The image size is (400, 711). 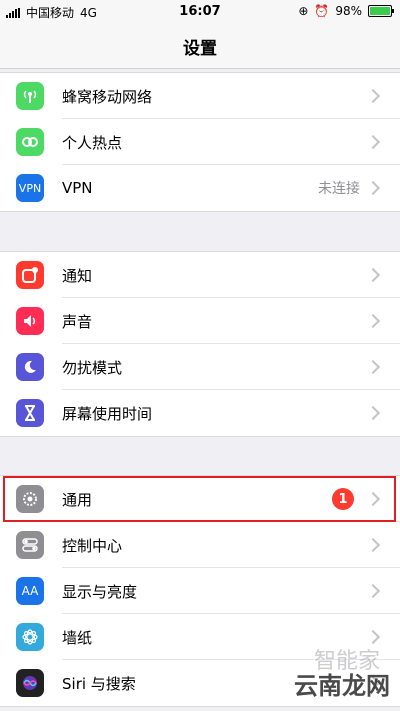 I want to click on settings-row-label: VPN, so click(x=77, y=188).